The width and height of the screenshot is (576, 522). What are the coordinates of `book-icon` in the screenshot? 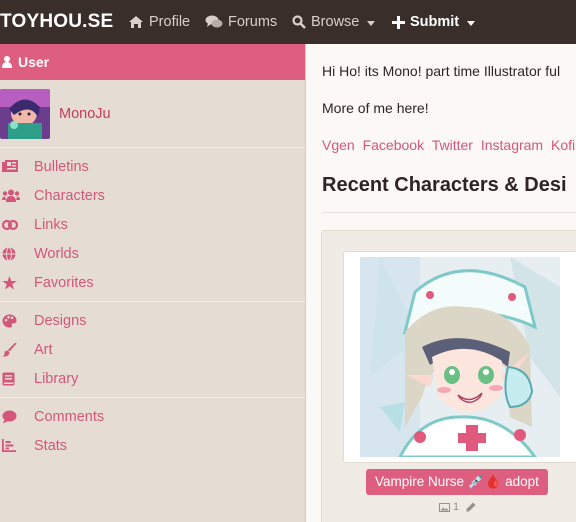 It's located at (8, 378).